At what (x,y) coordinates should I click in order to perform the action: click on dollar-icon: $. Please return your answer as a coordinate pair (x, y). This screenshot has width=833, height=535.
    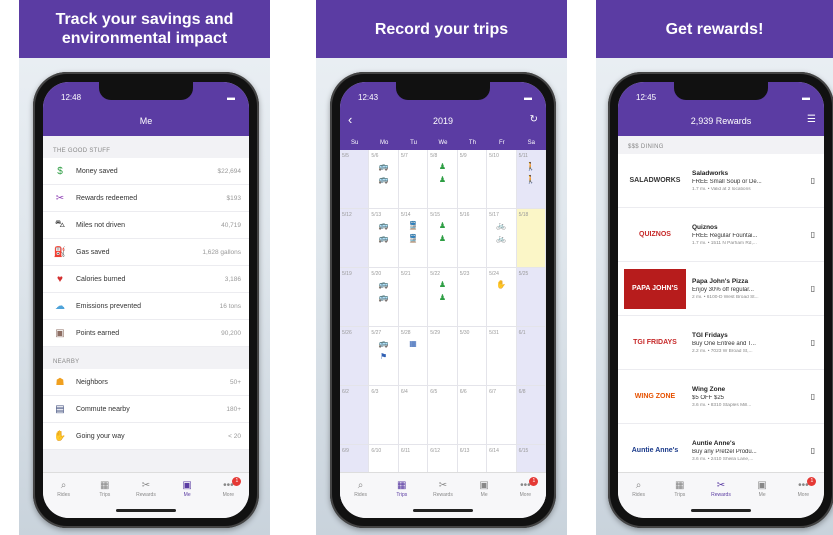
    Looking at the image, I should click on (60, 171).